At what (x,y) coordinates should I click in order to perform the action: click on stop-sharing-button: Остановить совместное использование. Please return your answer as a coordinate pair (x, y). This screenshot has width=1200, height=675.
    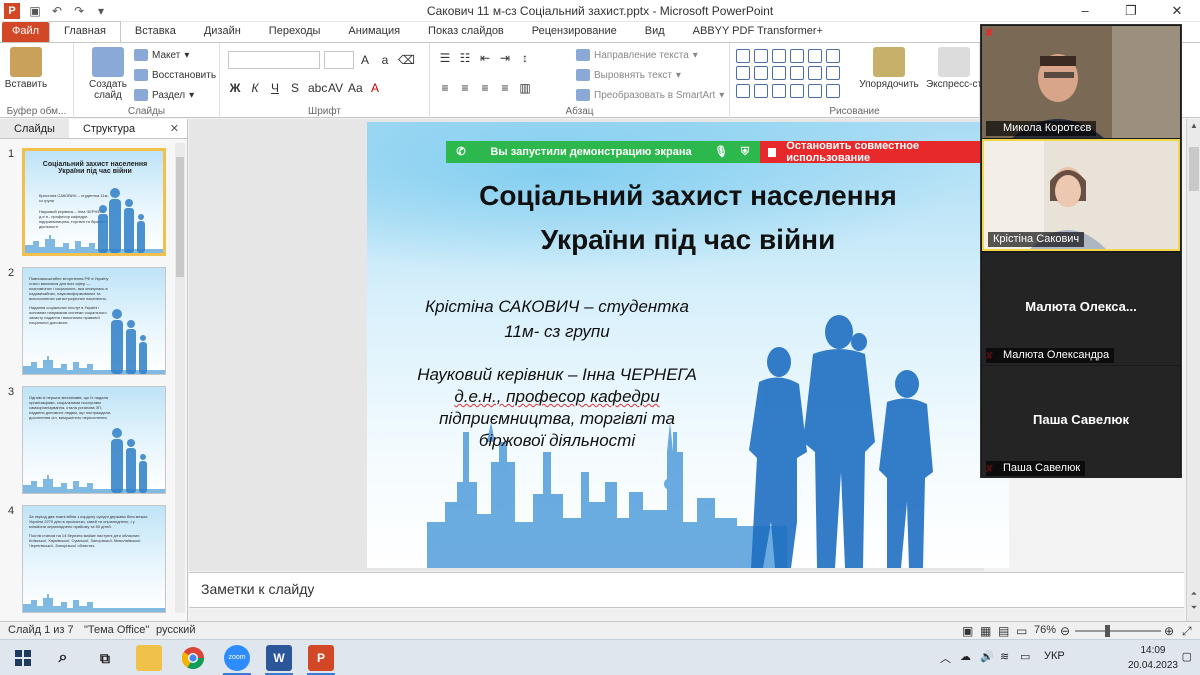
    Looking at the image, I should click on (878, 152).